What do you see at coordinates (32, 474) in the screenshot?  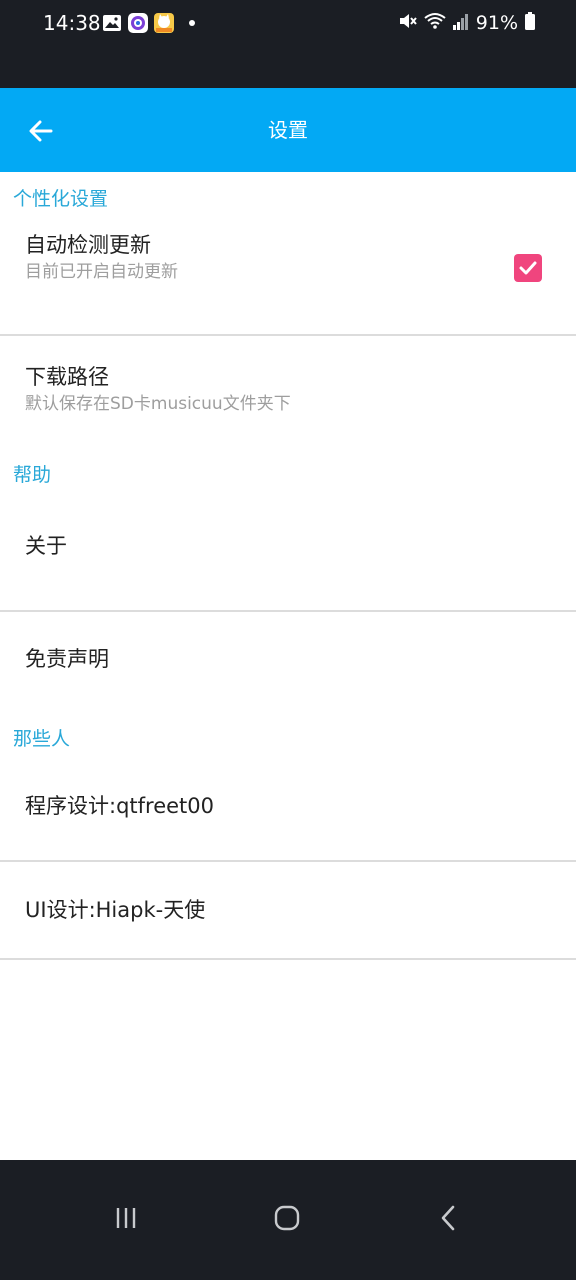 I see `section-header-help: 帮助` at bounding box center [32, 474].